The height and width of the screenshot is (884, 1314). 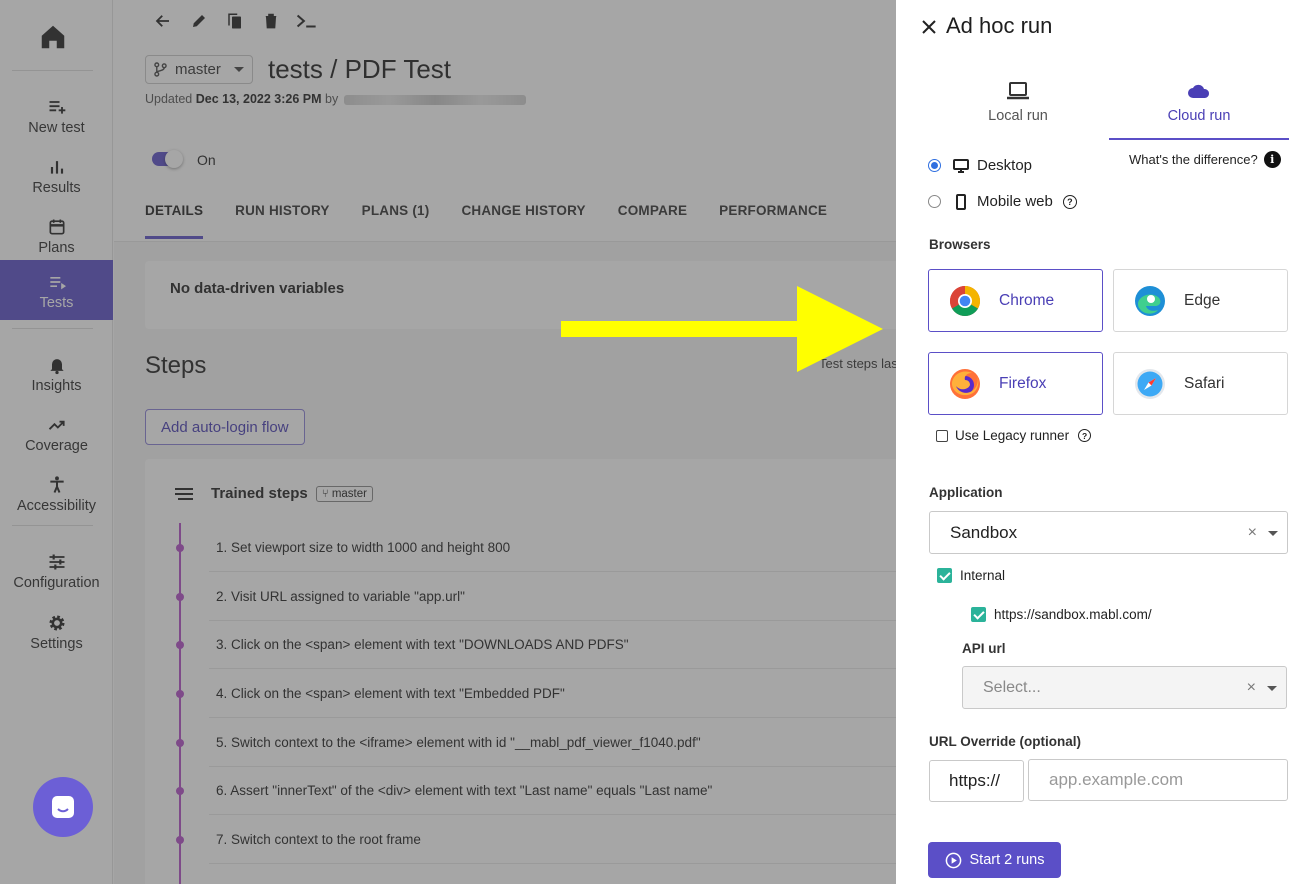 I want to click on application-value: Sandbox, so click(x=984, y=532).